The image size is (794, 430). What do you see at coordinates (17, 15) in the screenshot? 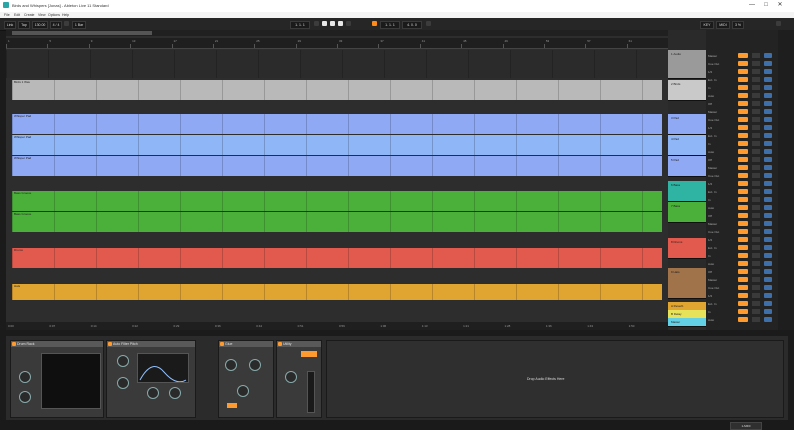
I see `menu-edit: Edit` at bounding box center [17, 15].